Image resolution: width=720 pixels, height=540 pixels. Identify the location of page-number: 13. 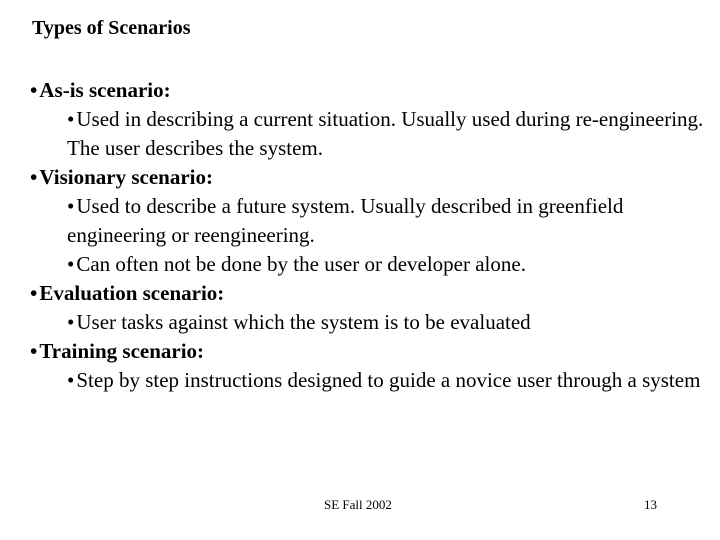
(650, 504).